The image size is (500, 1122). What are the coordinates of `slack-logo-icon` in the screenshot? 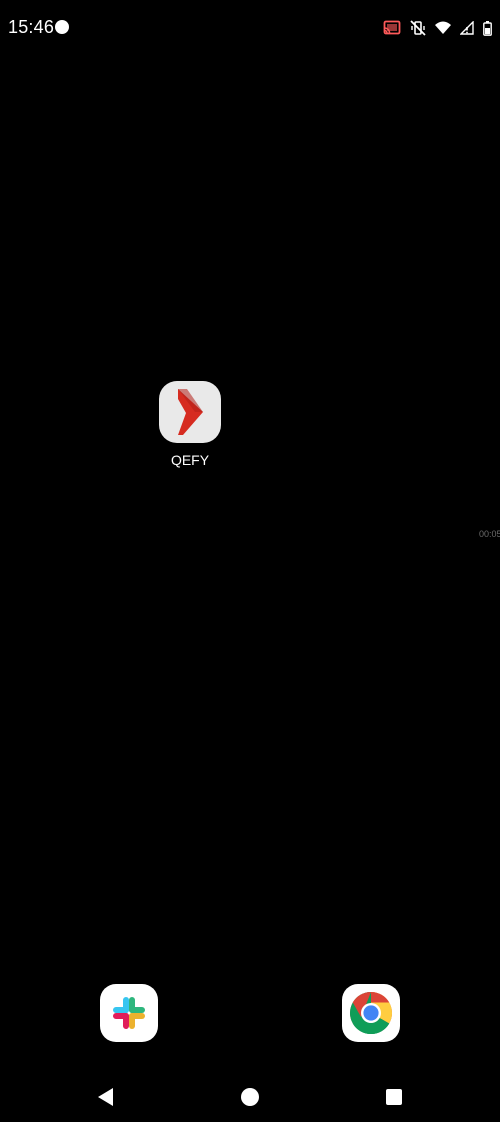 It's located at (129, 1013).